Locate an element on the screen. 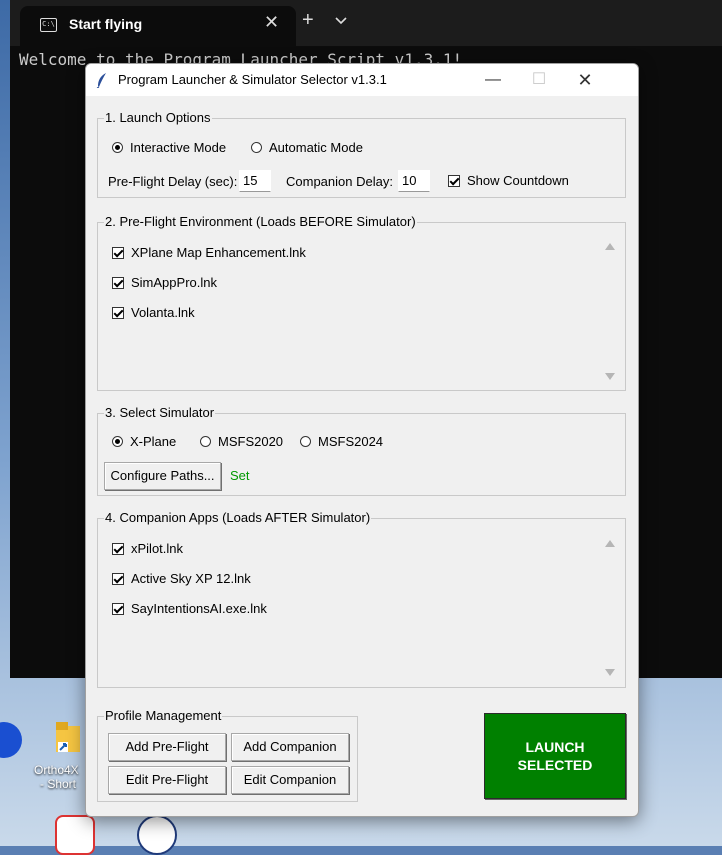 Image resolution: width=722 pixels, height=855 pixels. add-preflight-button: Add Pre-Flight is located at coordinates (167, 747).